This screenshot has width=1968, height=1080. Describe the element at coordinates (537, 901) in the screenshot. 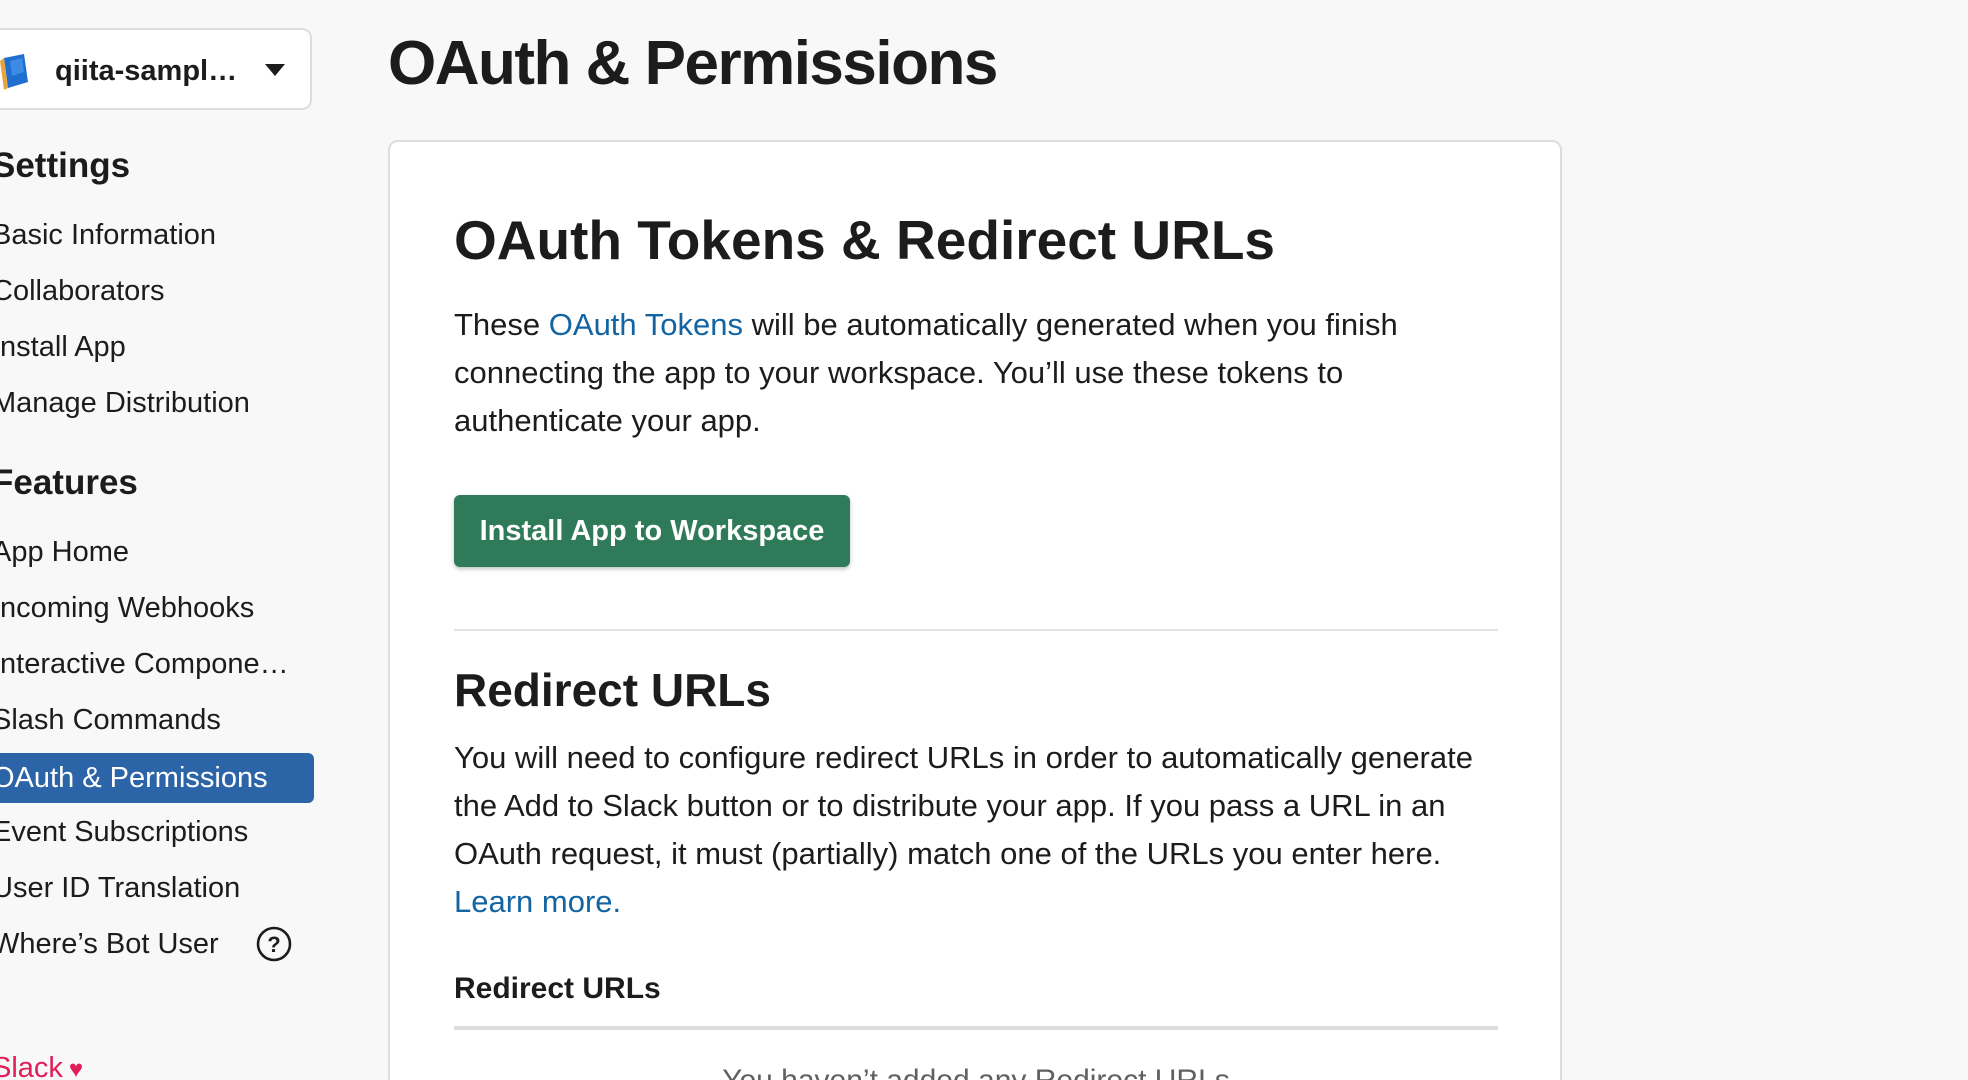

I see `learn-more-link: Learn more.` at that location.